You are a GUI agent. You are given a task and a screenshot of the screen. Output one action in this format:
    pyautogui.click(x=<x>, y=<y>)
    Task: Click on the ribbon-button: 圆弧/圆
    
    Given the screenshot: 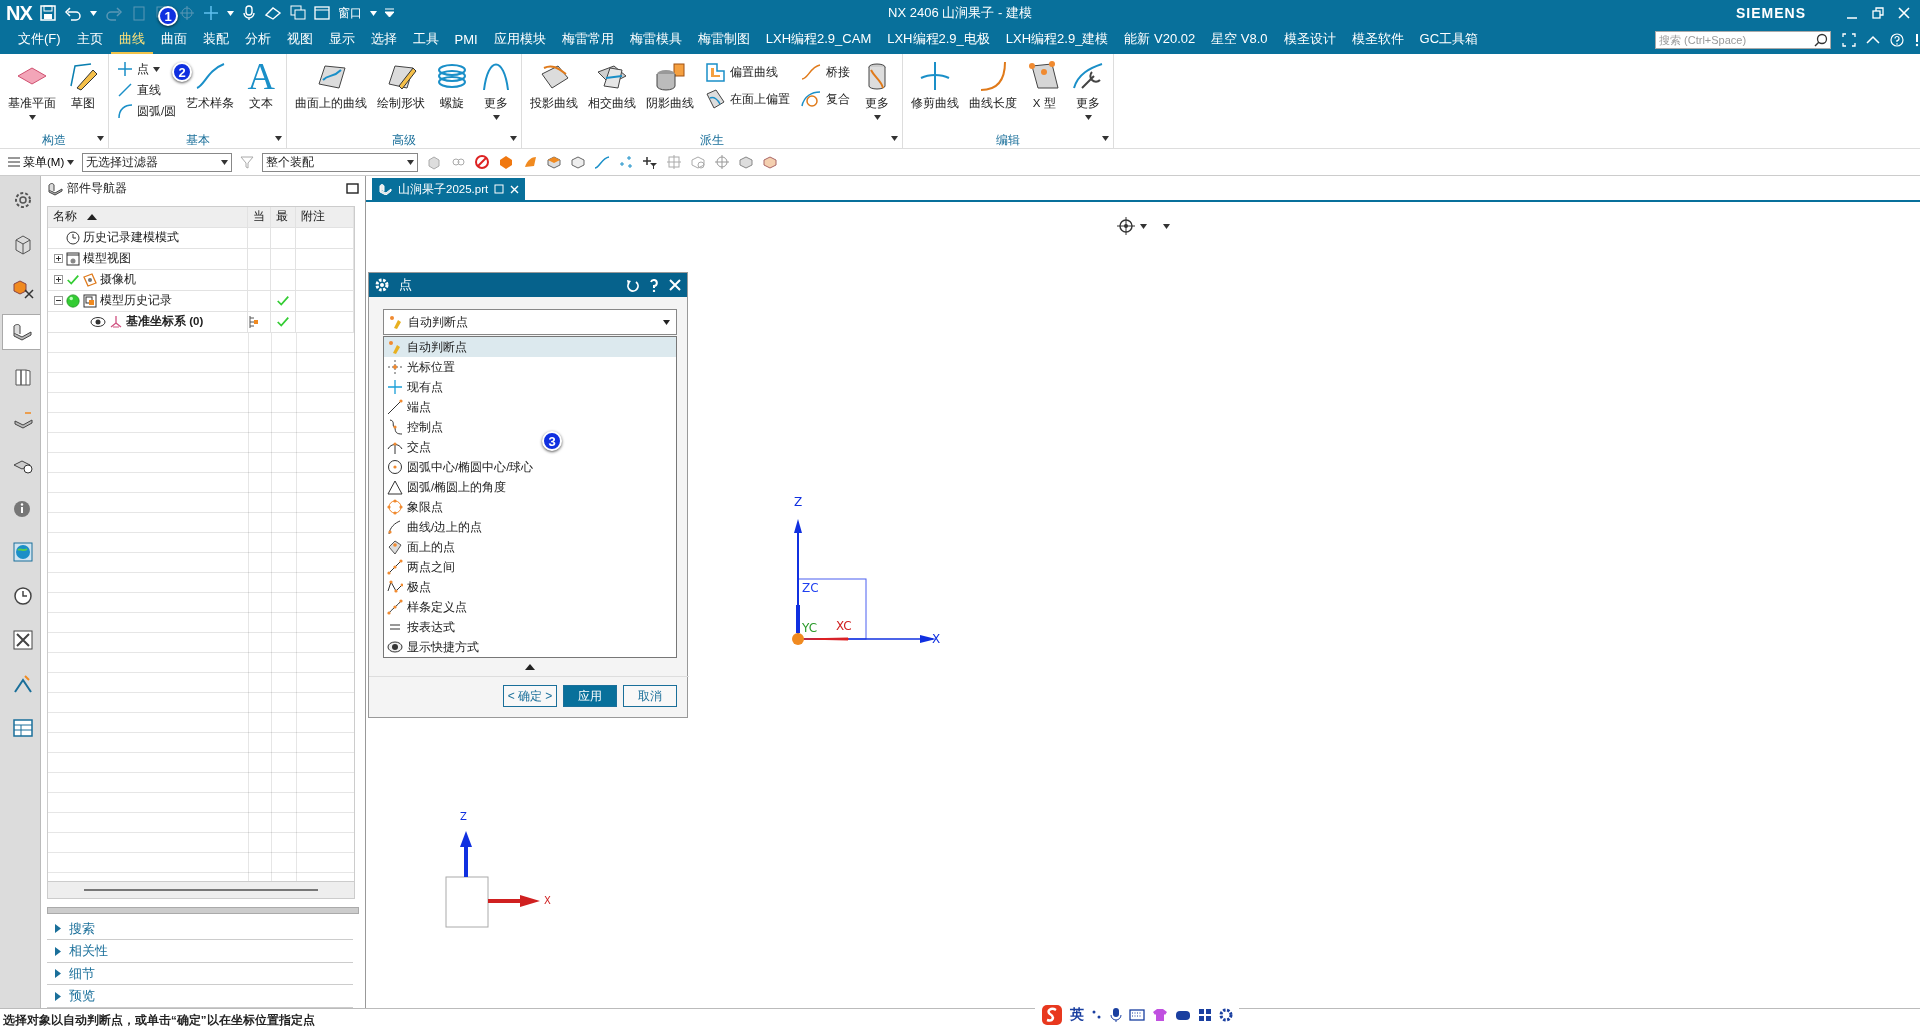 What is the action you would take?
    pyautogui.click(x=147, y=111)
    